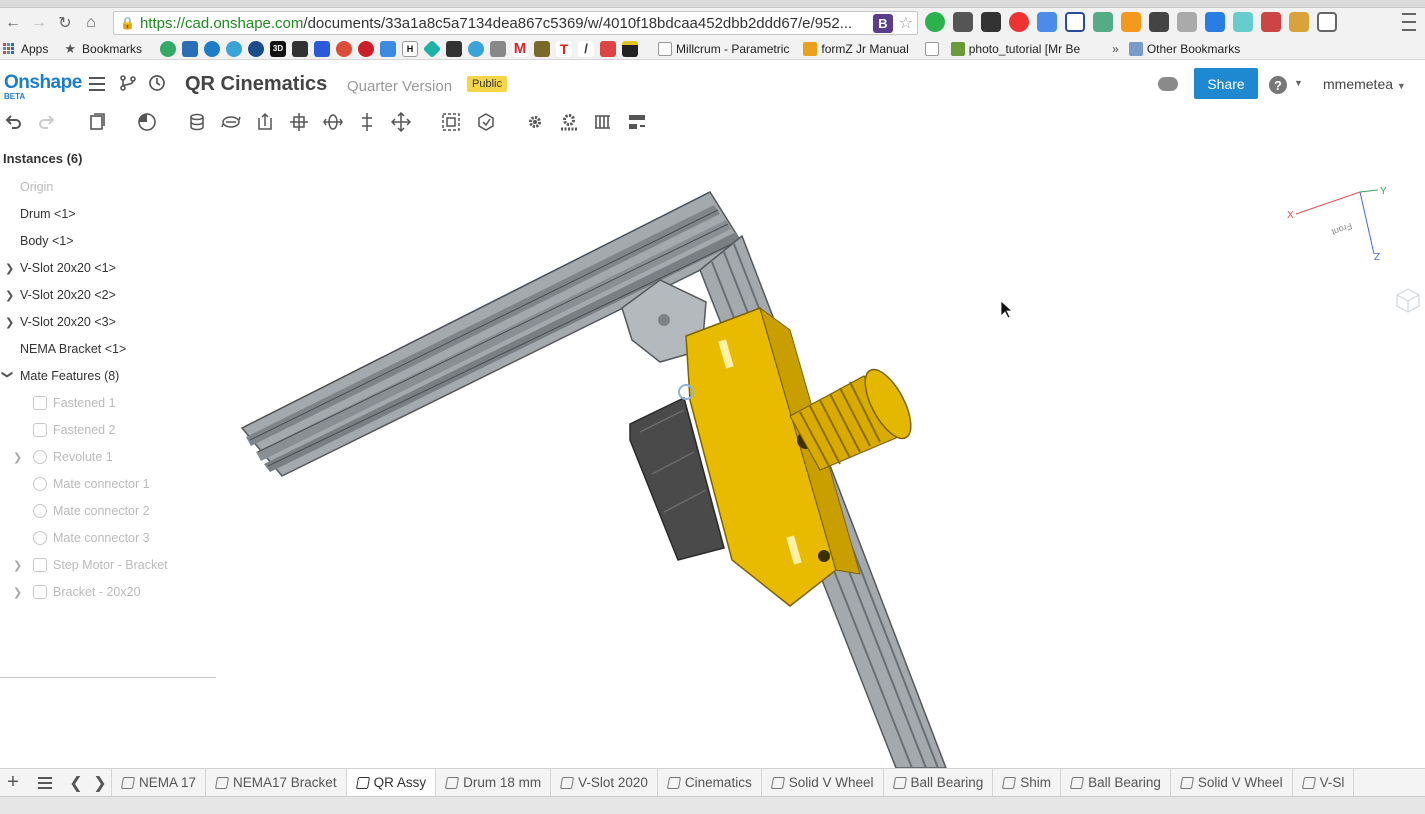 This screenshot has width=1425, height=814. Describe the element at coordinates (1215, 22) in the screenshot. I see `extension-megaphone-icon` at that location.